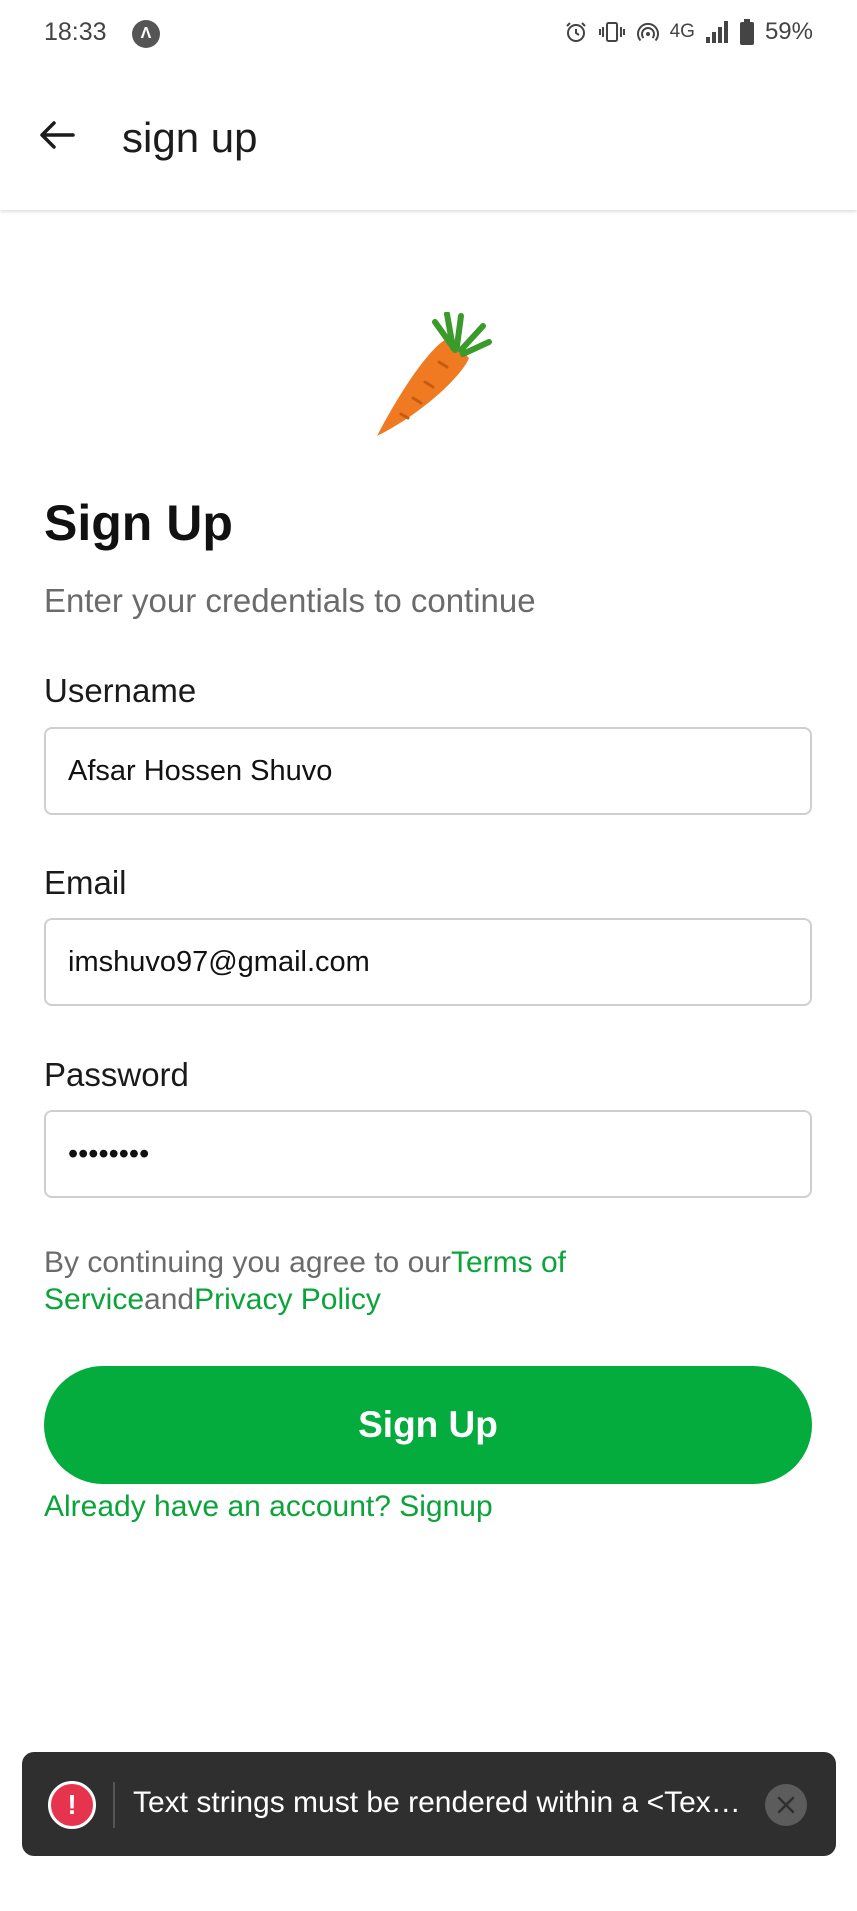 The width and height of the screenshot is (857, 1911). What do you see at coordinates (247, 1262) in the screenshot?
I see `terms-prefix: By continuing you agree to our` at bounding box center [247, 1262].